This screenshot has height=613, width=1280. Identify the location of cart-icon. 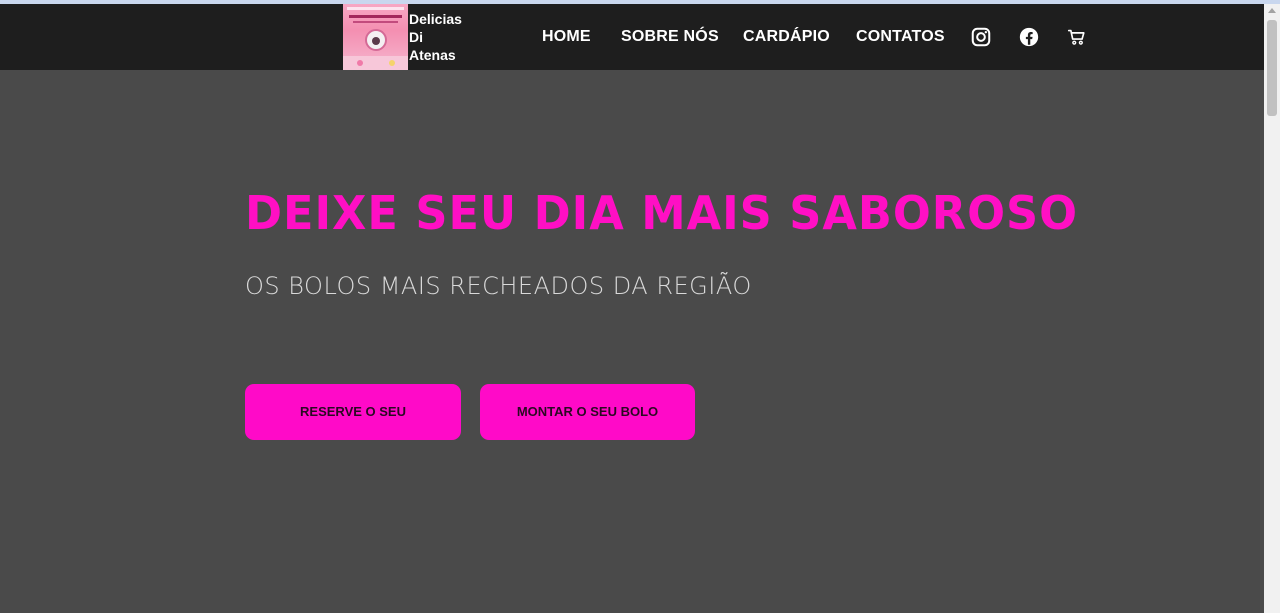
(1077, 37).